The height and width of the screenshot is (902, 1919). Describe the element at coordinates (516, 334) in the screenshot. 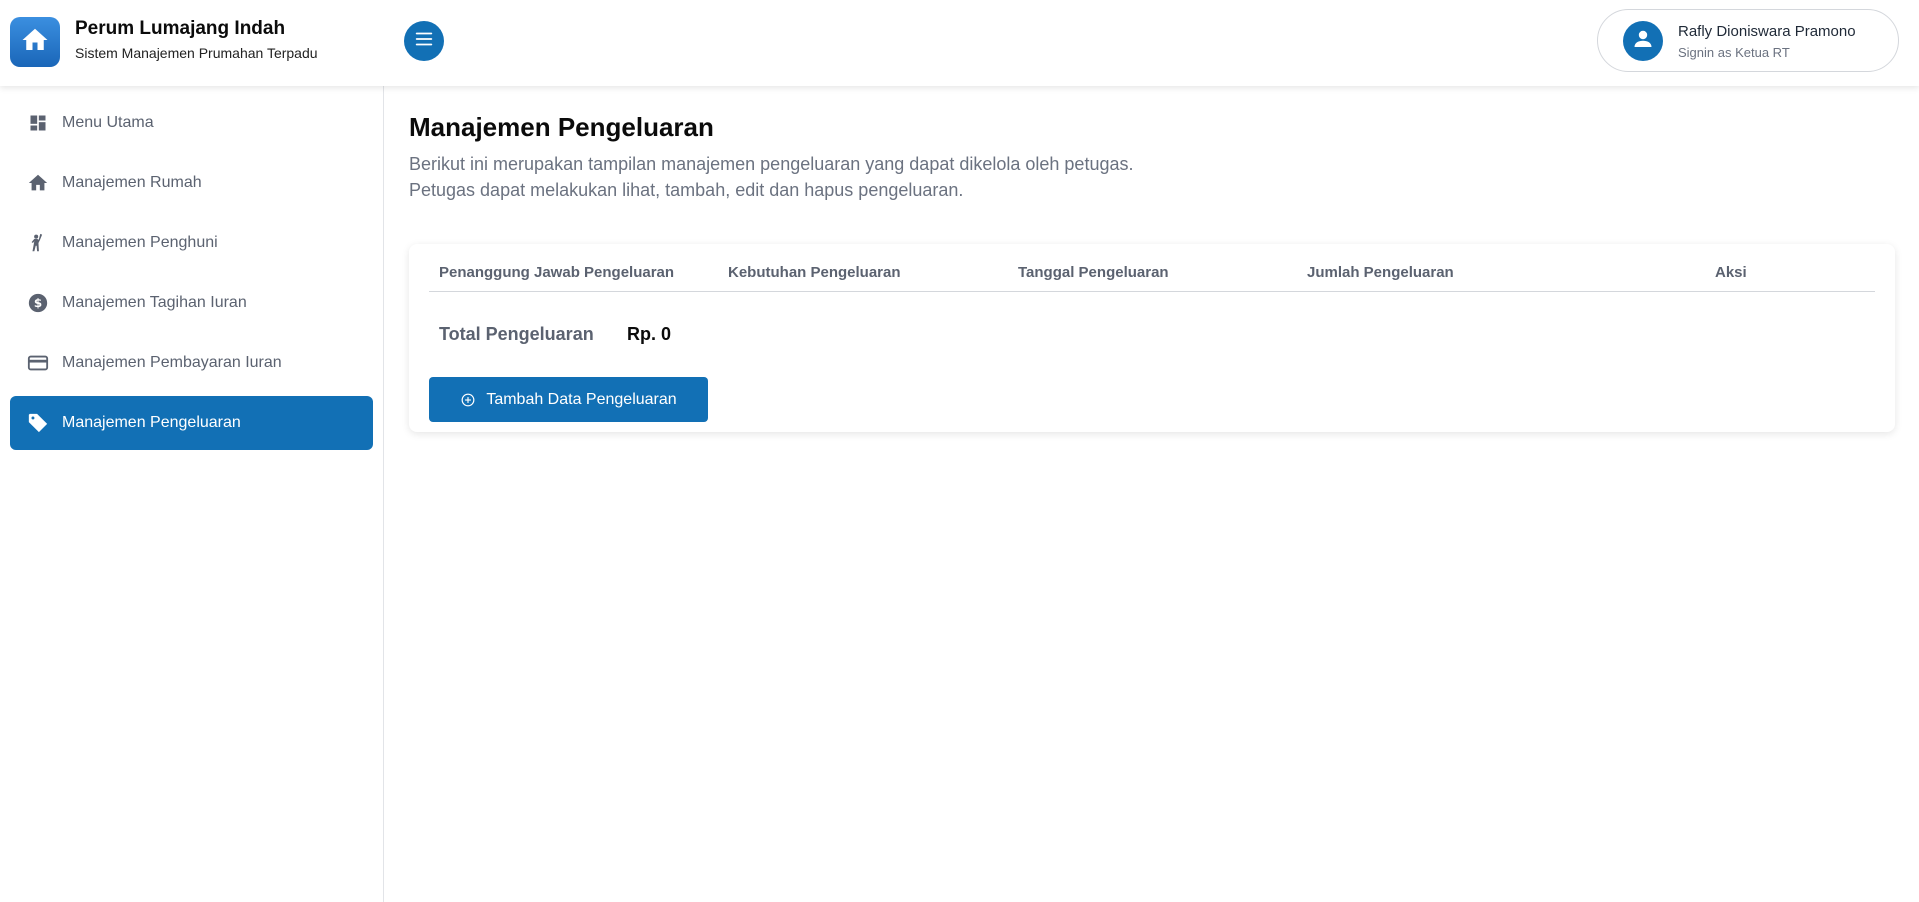

I see `total-label: Total Pengeluaran` at that location.